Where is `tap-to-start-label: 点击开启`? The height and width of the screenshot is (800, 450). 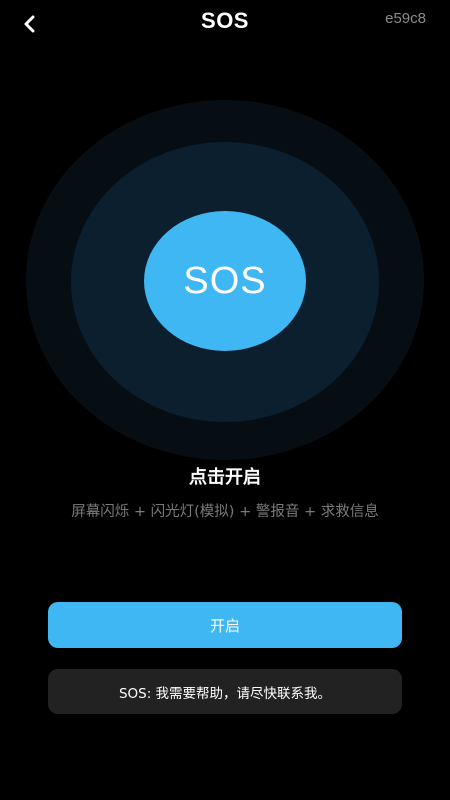
tap-to-start-label: 点击开启 is located at coordinates (225, 477).